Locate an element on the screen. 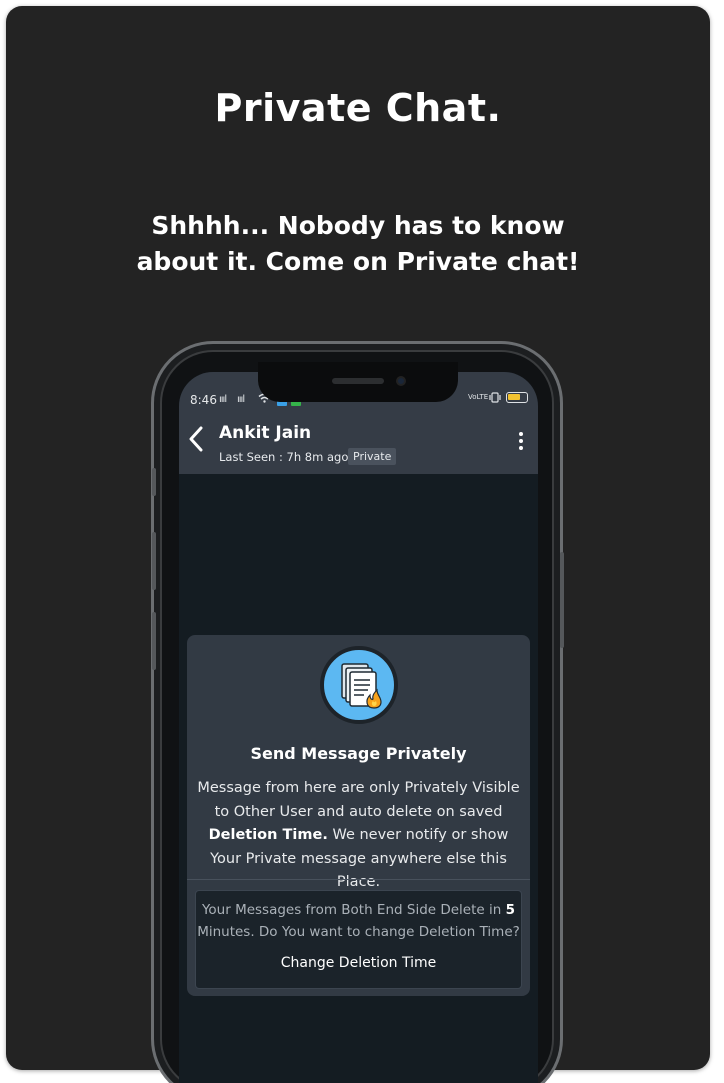 This screenshot has height=1083, width=724. phone-power-button is located at coordinates (562, 600).